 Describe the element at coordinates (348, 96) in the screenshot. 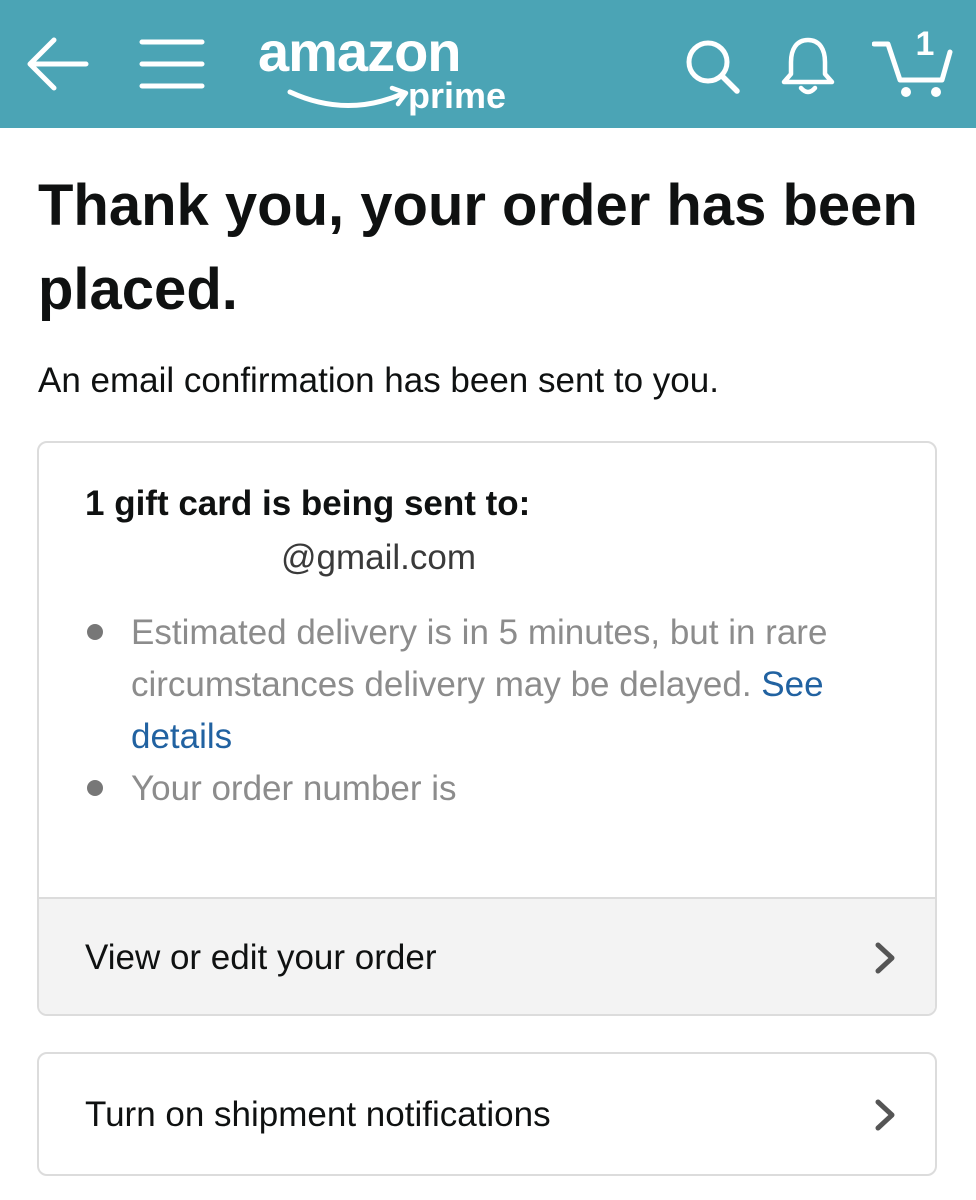

I see `logo-smile-icon` at that location.